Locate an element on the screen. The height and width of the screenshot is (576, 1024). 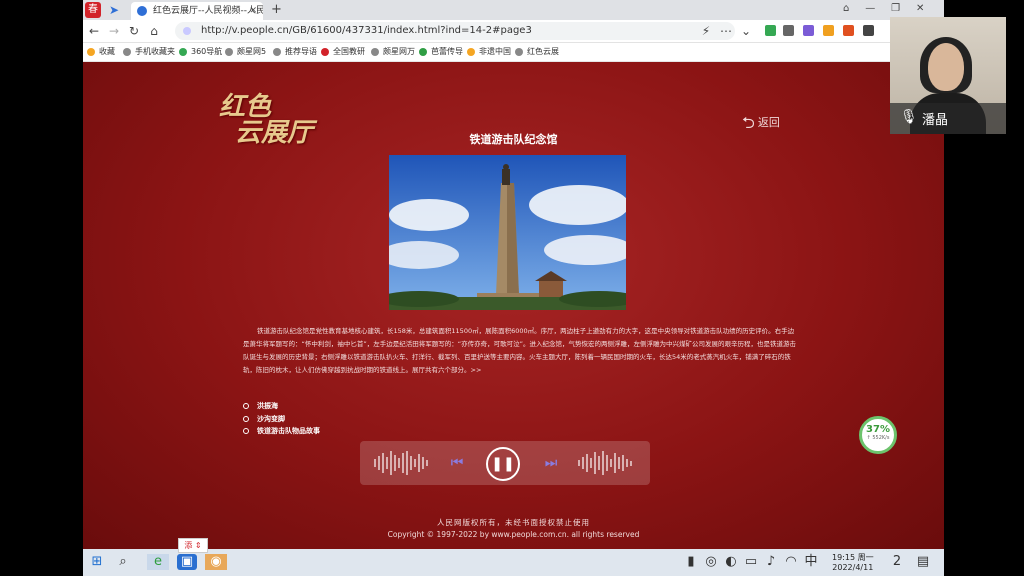
popup-label: 添 is located at coordinates (188, 545).